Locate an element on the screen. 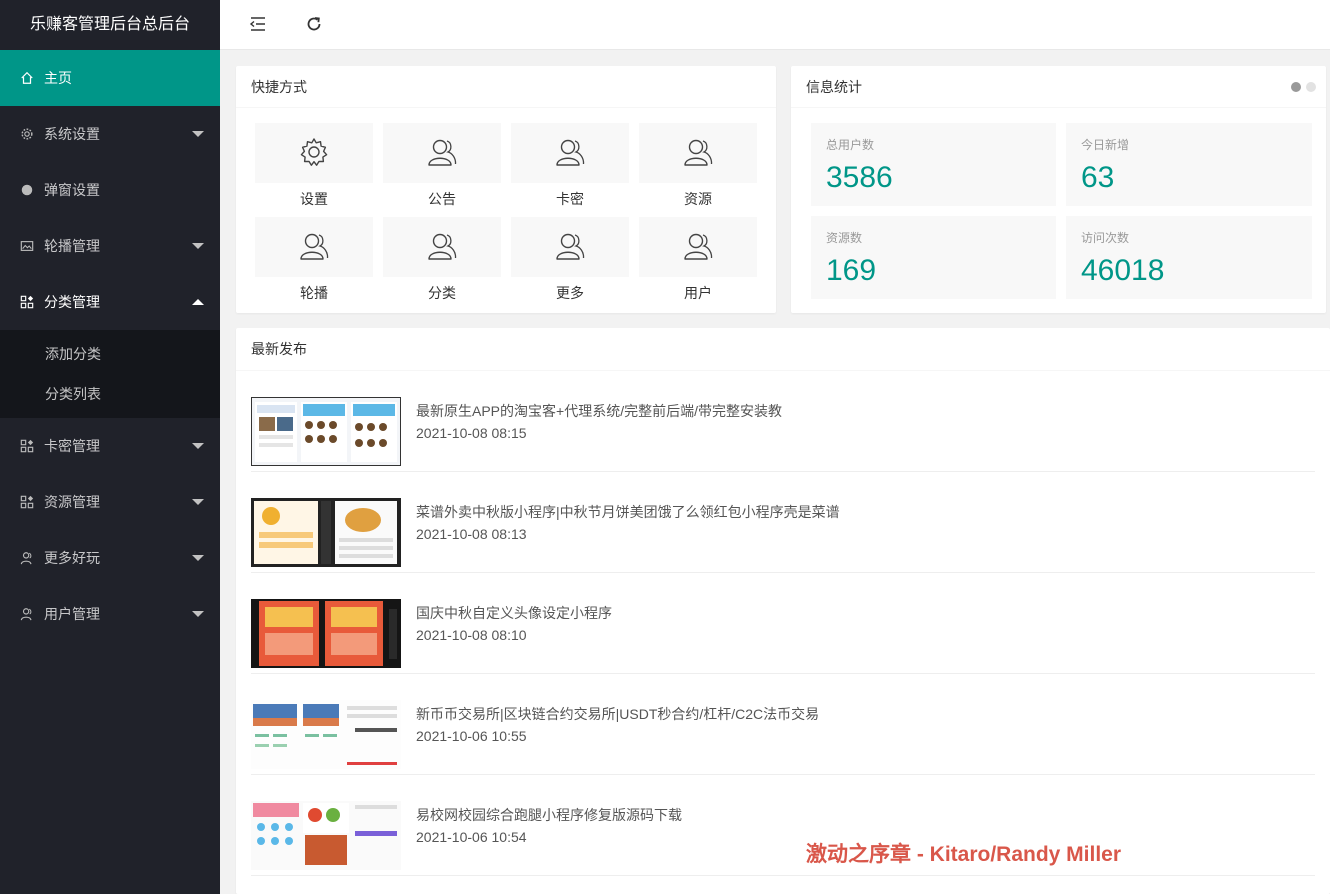  sidebar-item-label: 分类管理 is located at coordinates (72, 302).